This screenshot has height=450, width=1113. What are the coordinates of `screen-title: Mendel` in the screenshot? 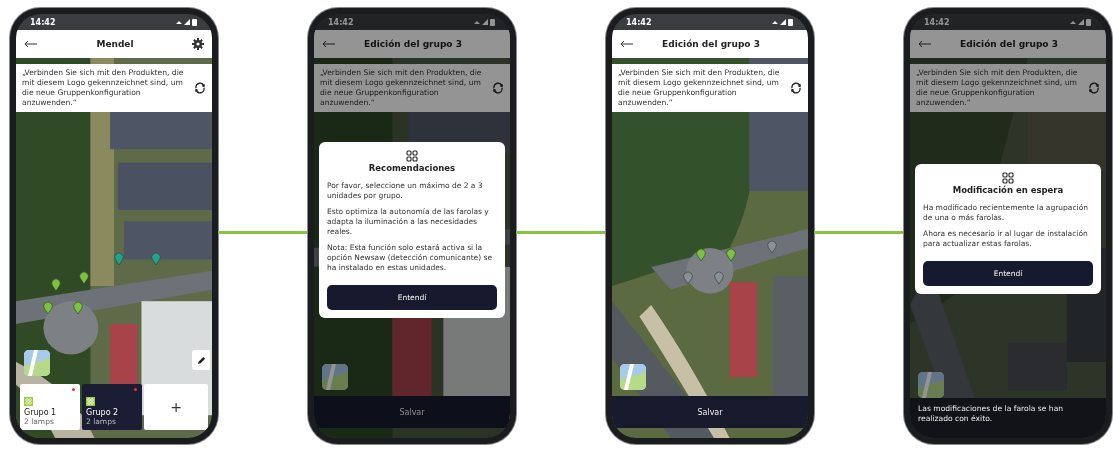 It's located at (115, 44).